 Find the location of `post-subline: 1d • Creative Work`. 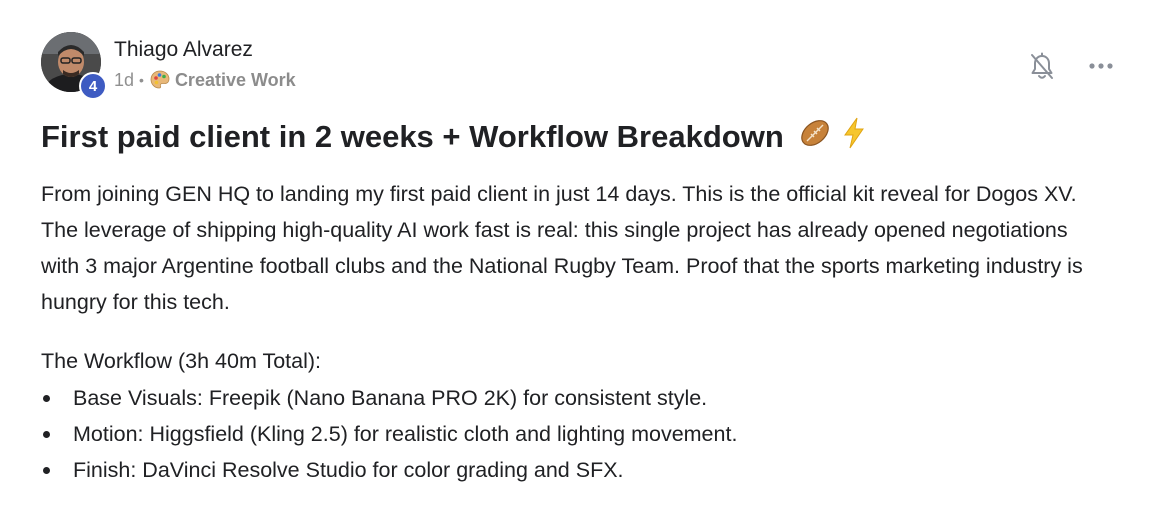

post-subline: 1d • Creative Work is located at coordinates (205, 80).